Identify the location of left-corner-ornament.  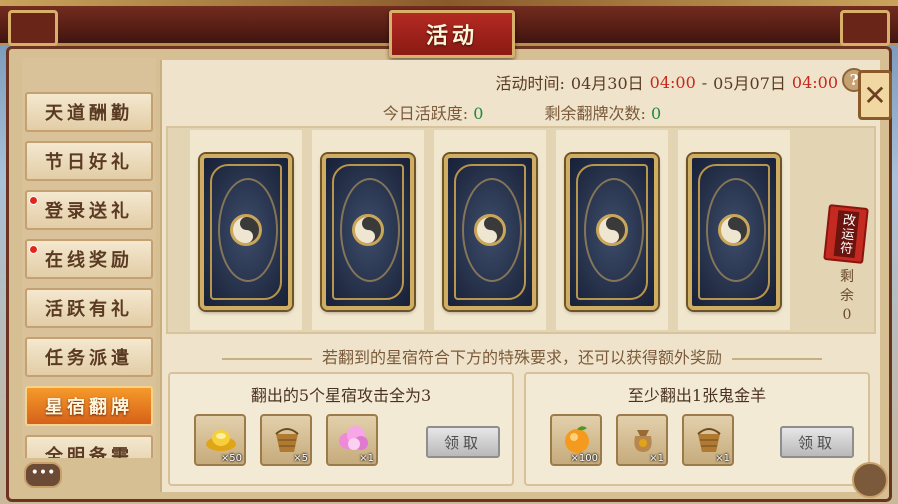
(33, 28).